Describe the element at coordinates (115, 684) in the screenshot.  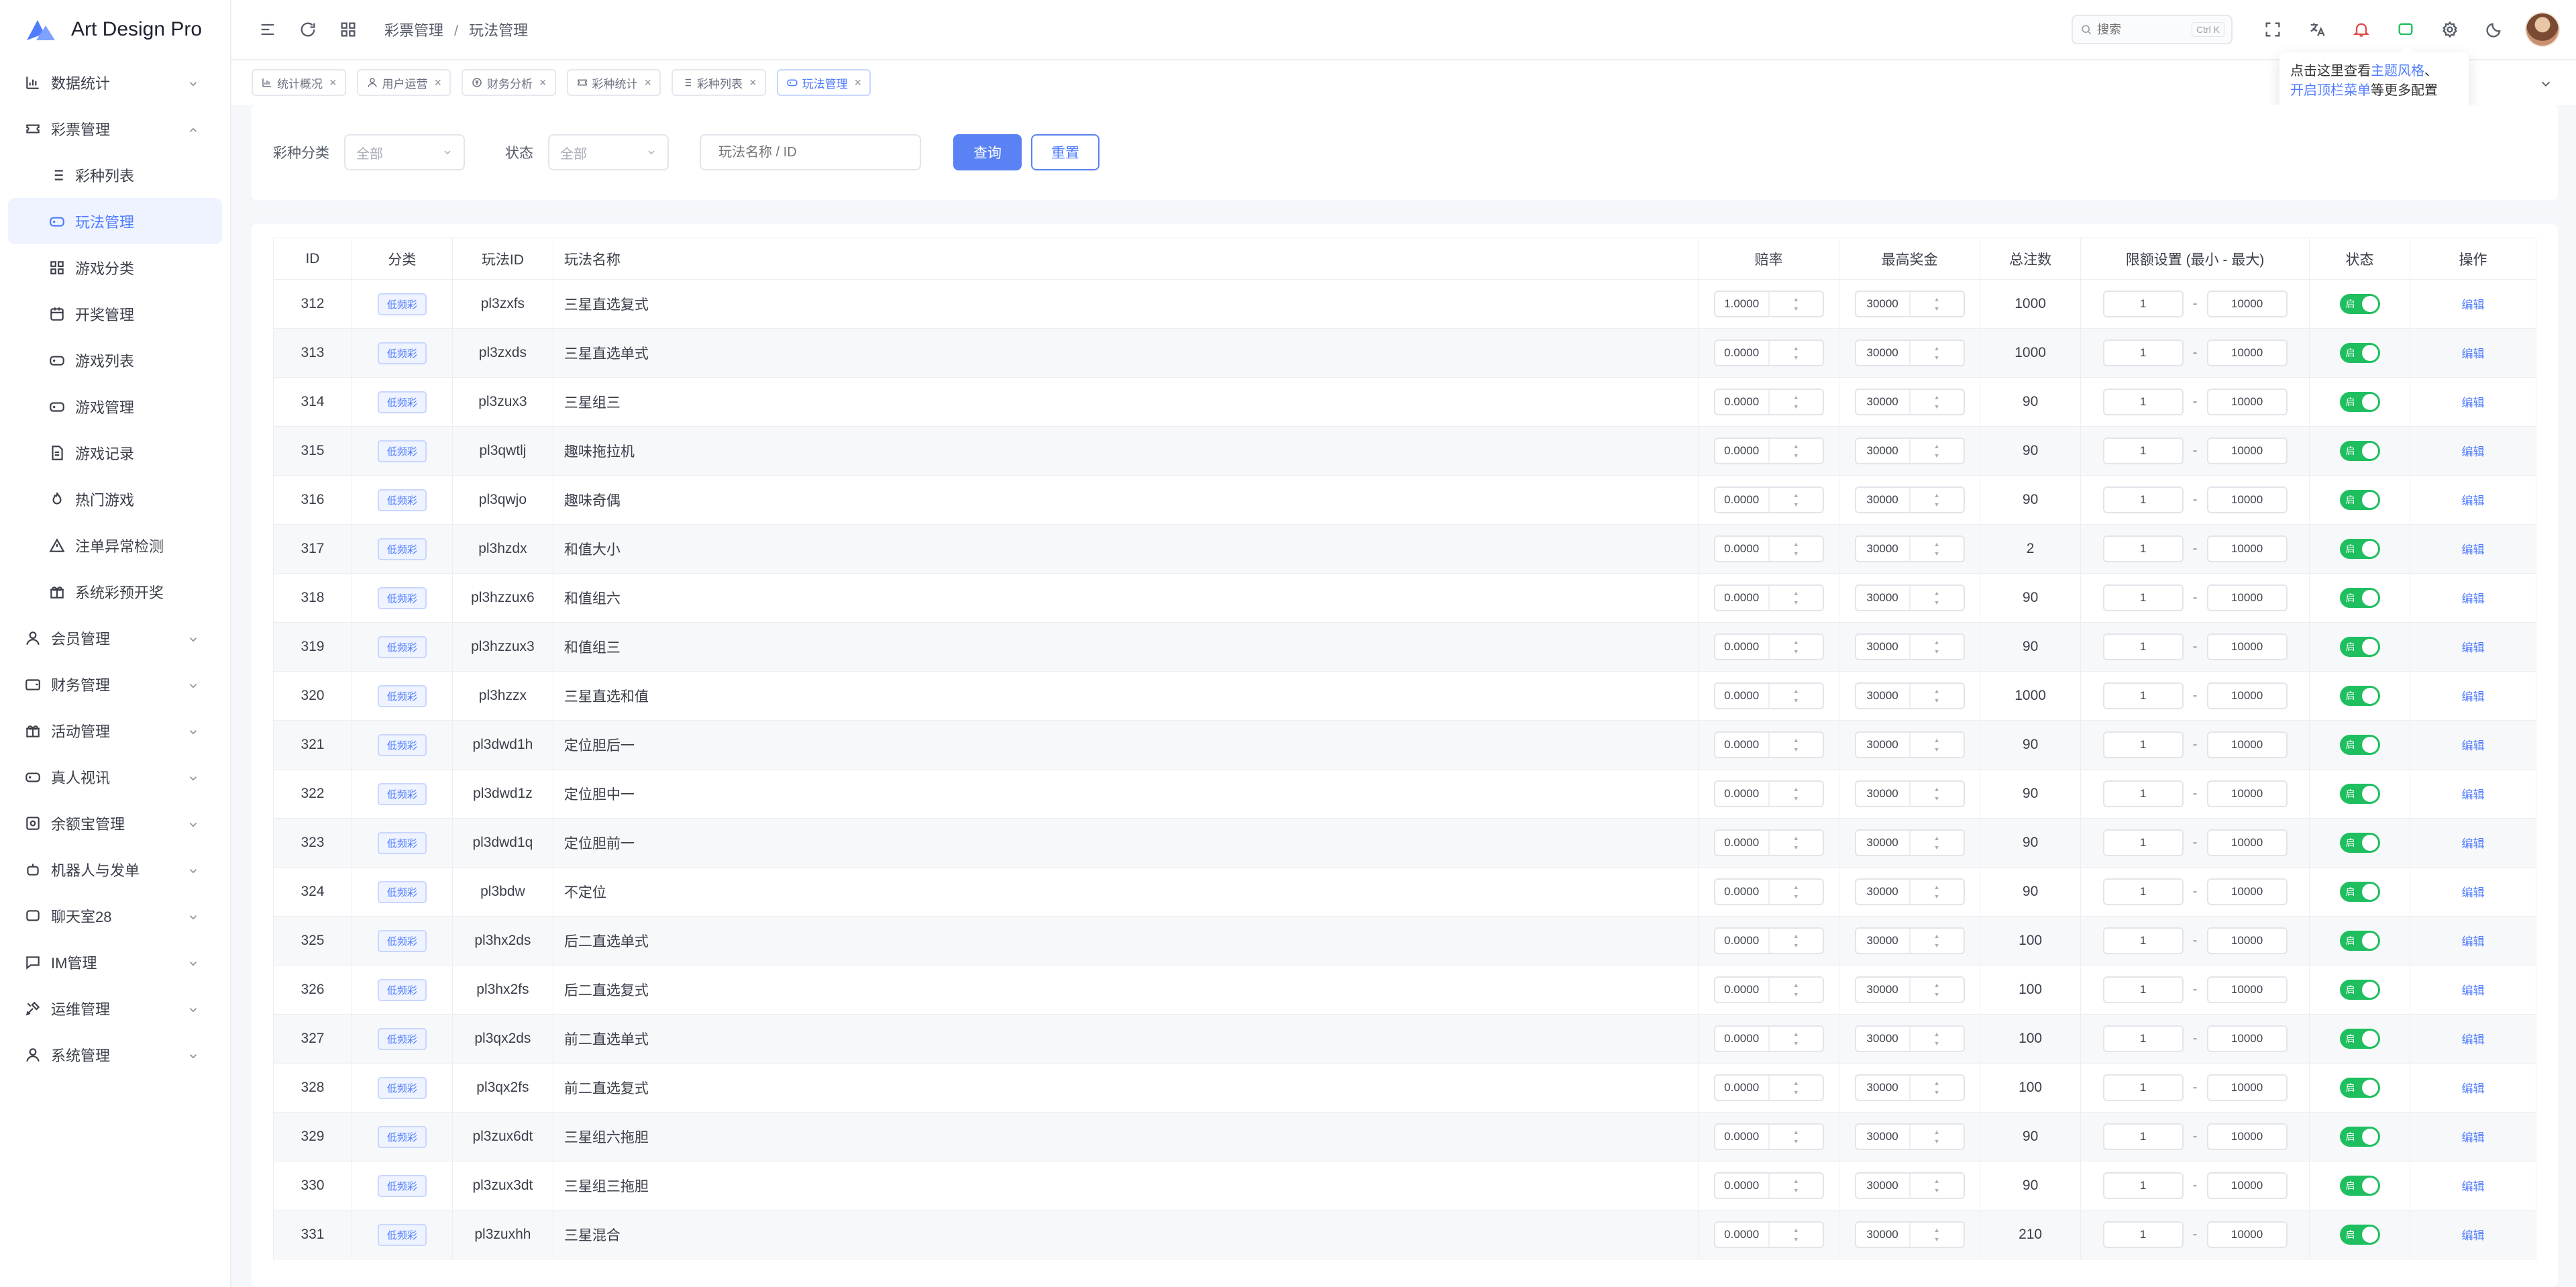
I see `sidebar-item: 财务管理` at that location.